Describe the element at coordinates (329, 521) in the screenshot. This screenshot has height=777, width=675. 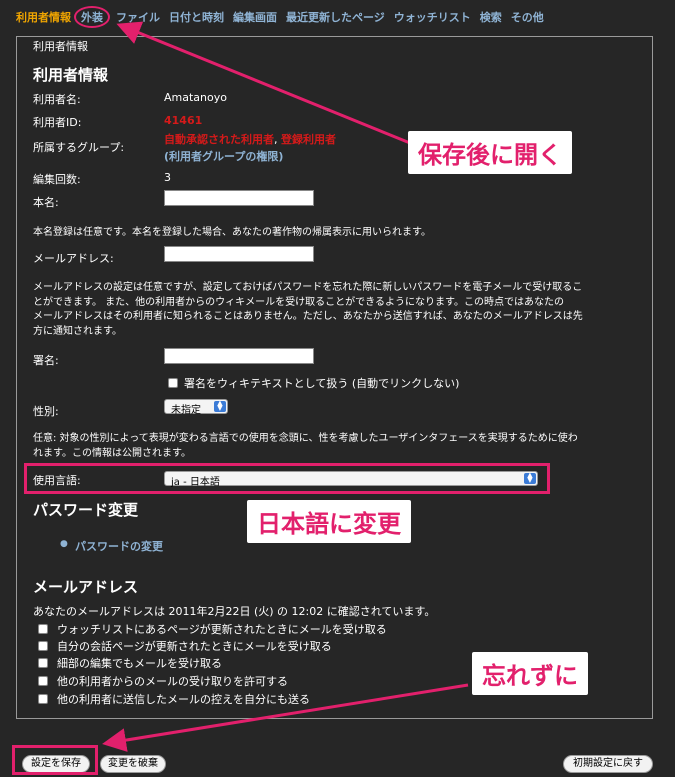
I see `callout-change-to-japanese: 日本語に変更` at that location.